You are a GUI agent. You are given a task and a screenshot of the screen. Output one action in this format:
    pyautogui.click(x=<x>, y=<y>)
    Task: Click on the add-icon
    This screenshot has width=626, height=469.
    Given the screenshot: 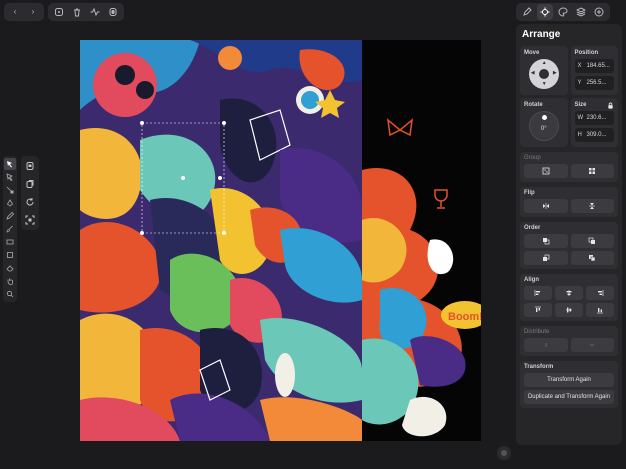 What is the action you would take?
    pyautogui.click(x=599, y=12)
    